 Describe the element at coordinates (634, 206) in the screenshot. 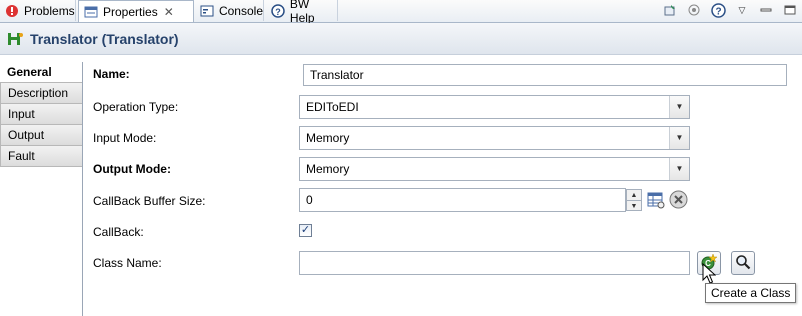

I see `spin-down-icon: ▼` at that location.